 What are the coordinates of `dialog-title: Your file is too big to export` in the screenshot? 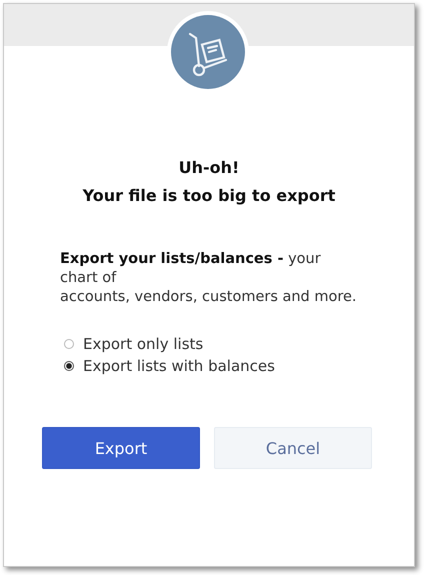 It's located at (209, 196).